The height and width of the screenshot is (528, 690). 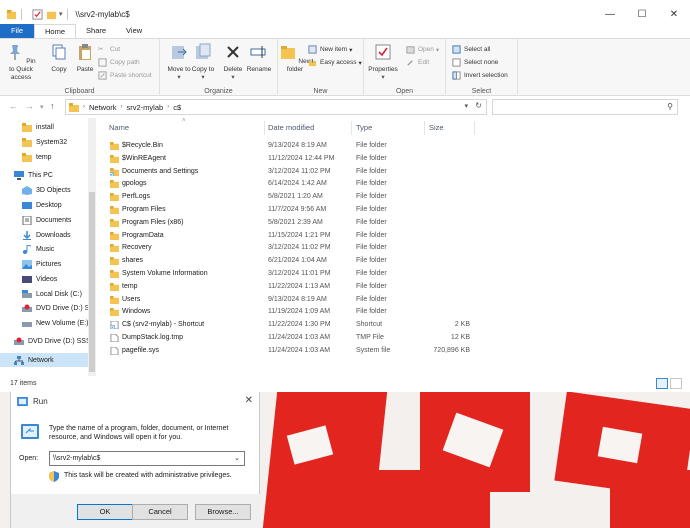 What do you see at coordinates (44, 360) in the screenshot?
I see `nav-item-network: Network` at bounding box center [44, 360].